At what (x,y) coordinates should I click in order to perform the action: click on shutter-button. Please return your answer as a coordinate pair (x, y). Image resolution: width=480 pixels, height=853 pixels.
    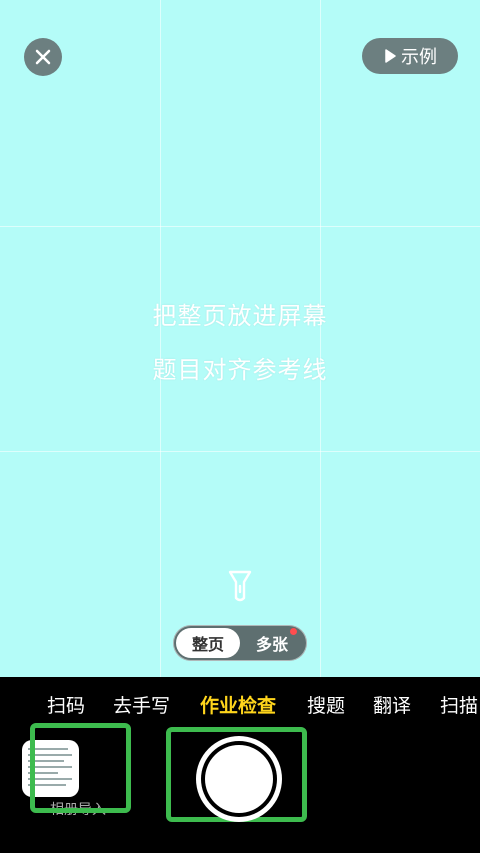
    Looking at the image, I should click on (239, 779).